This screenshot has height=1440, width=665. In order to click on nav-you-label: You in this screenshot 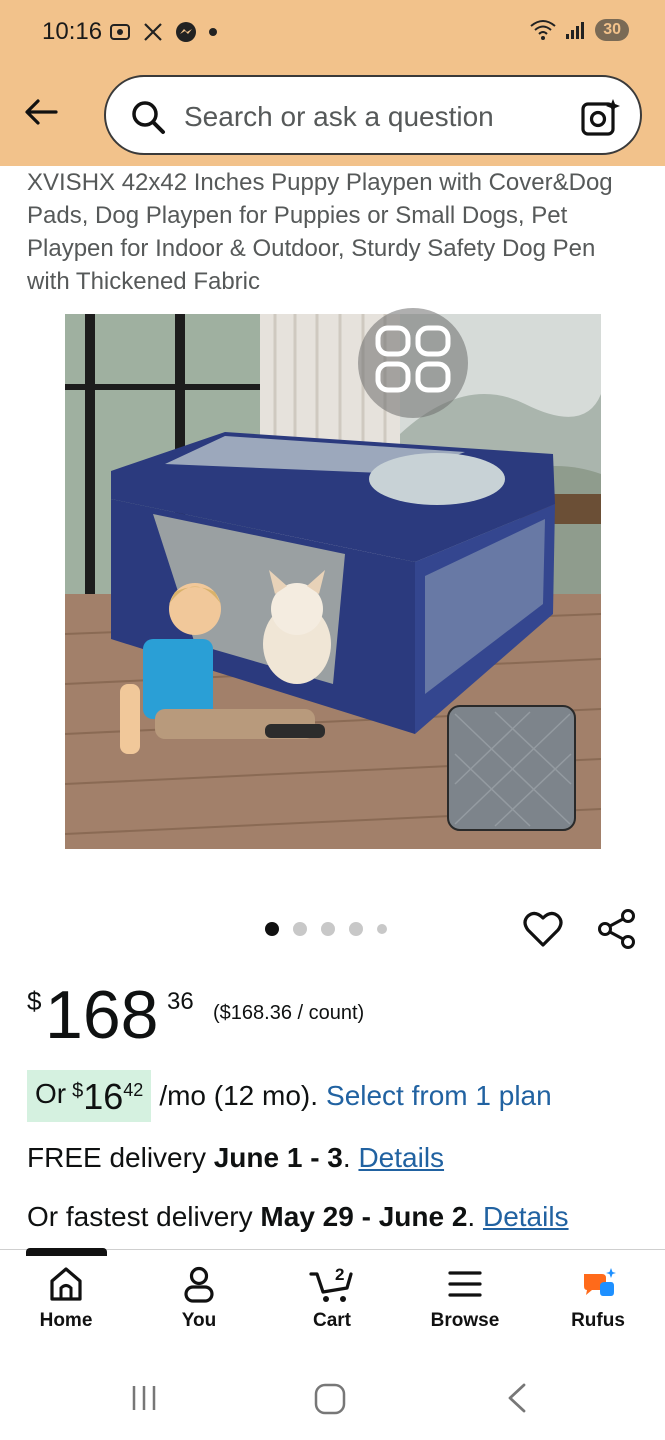, I will do `click(199, 1320)`.